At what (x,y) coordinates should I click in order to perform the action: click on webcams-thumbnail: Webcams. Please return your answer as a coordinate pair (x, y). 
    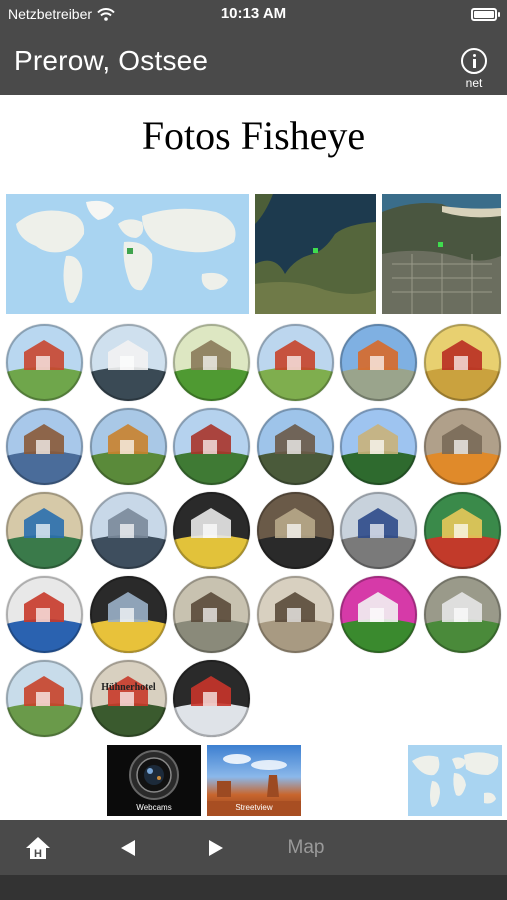
    Looking at the image, I should click on (154, 780).